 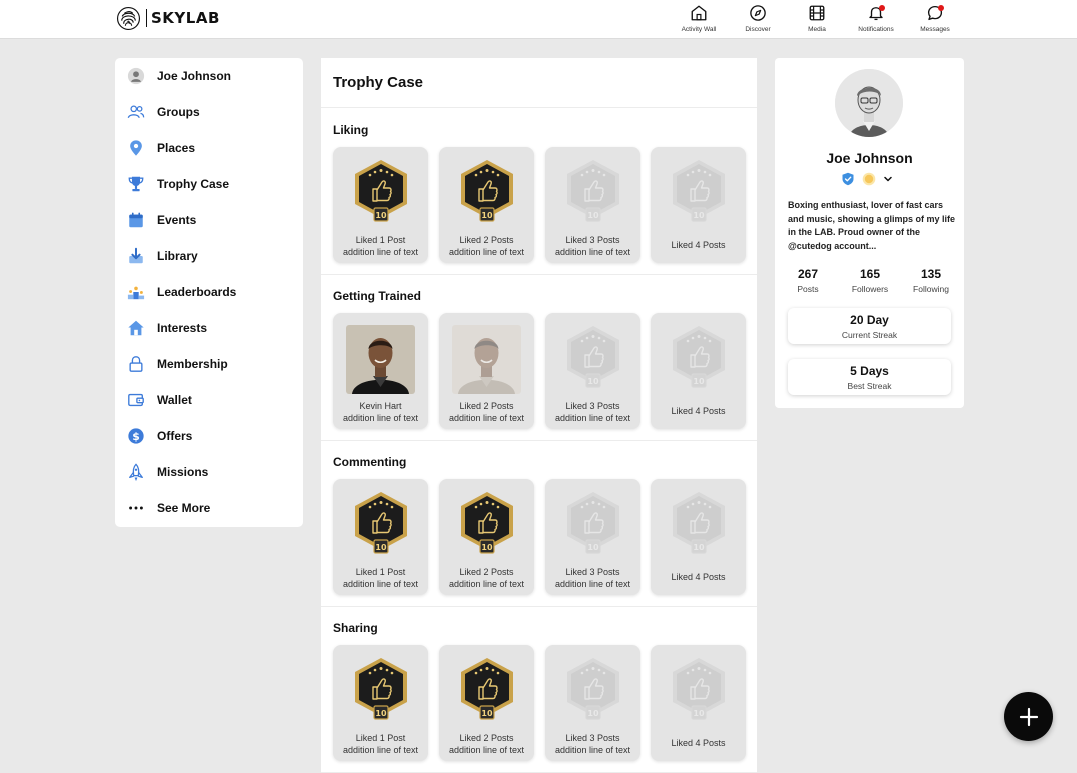 What do you see at coordinates (192, 364) in the screenshot?
I see `sidebar-item-label: Membership` at bounding box center [192, 364].